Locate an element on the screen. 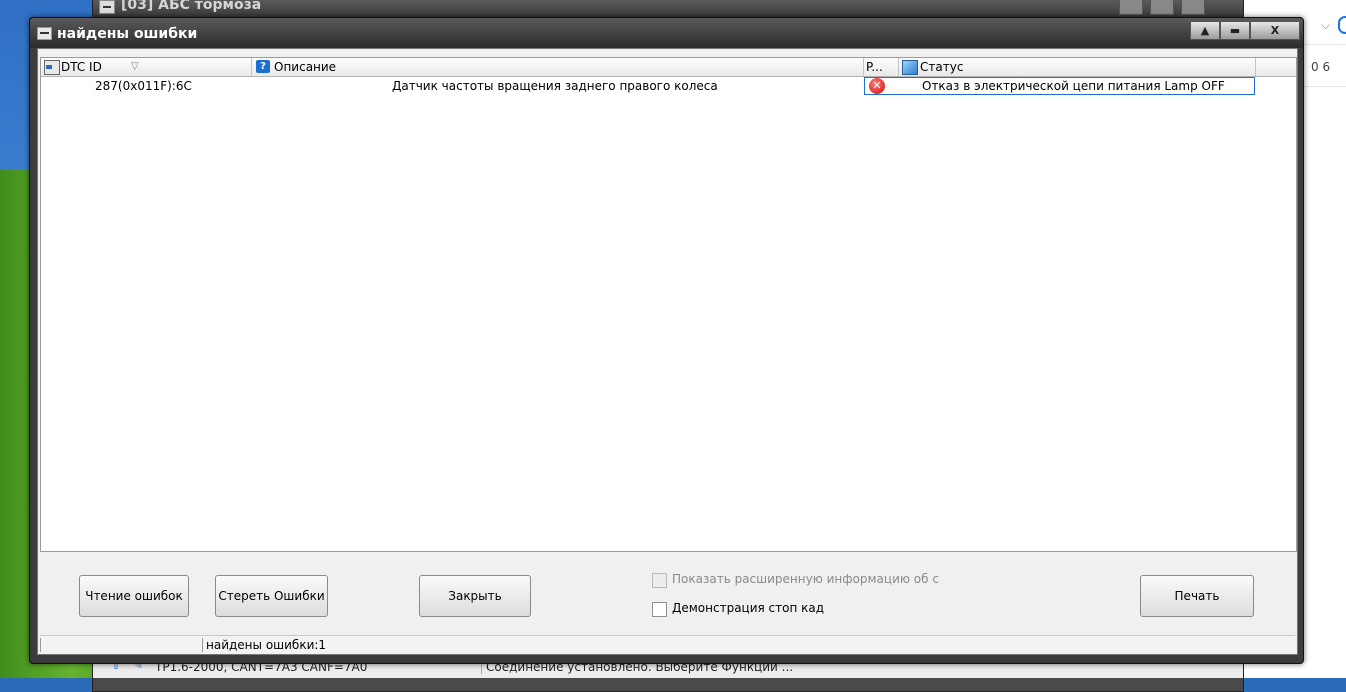 Image resolution: width=1346 pixels, height=692 pixels. erase-errors-button: Стереть Ошибки is located at coordinates (271, 596).